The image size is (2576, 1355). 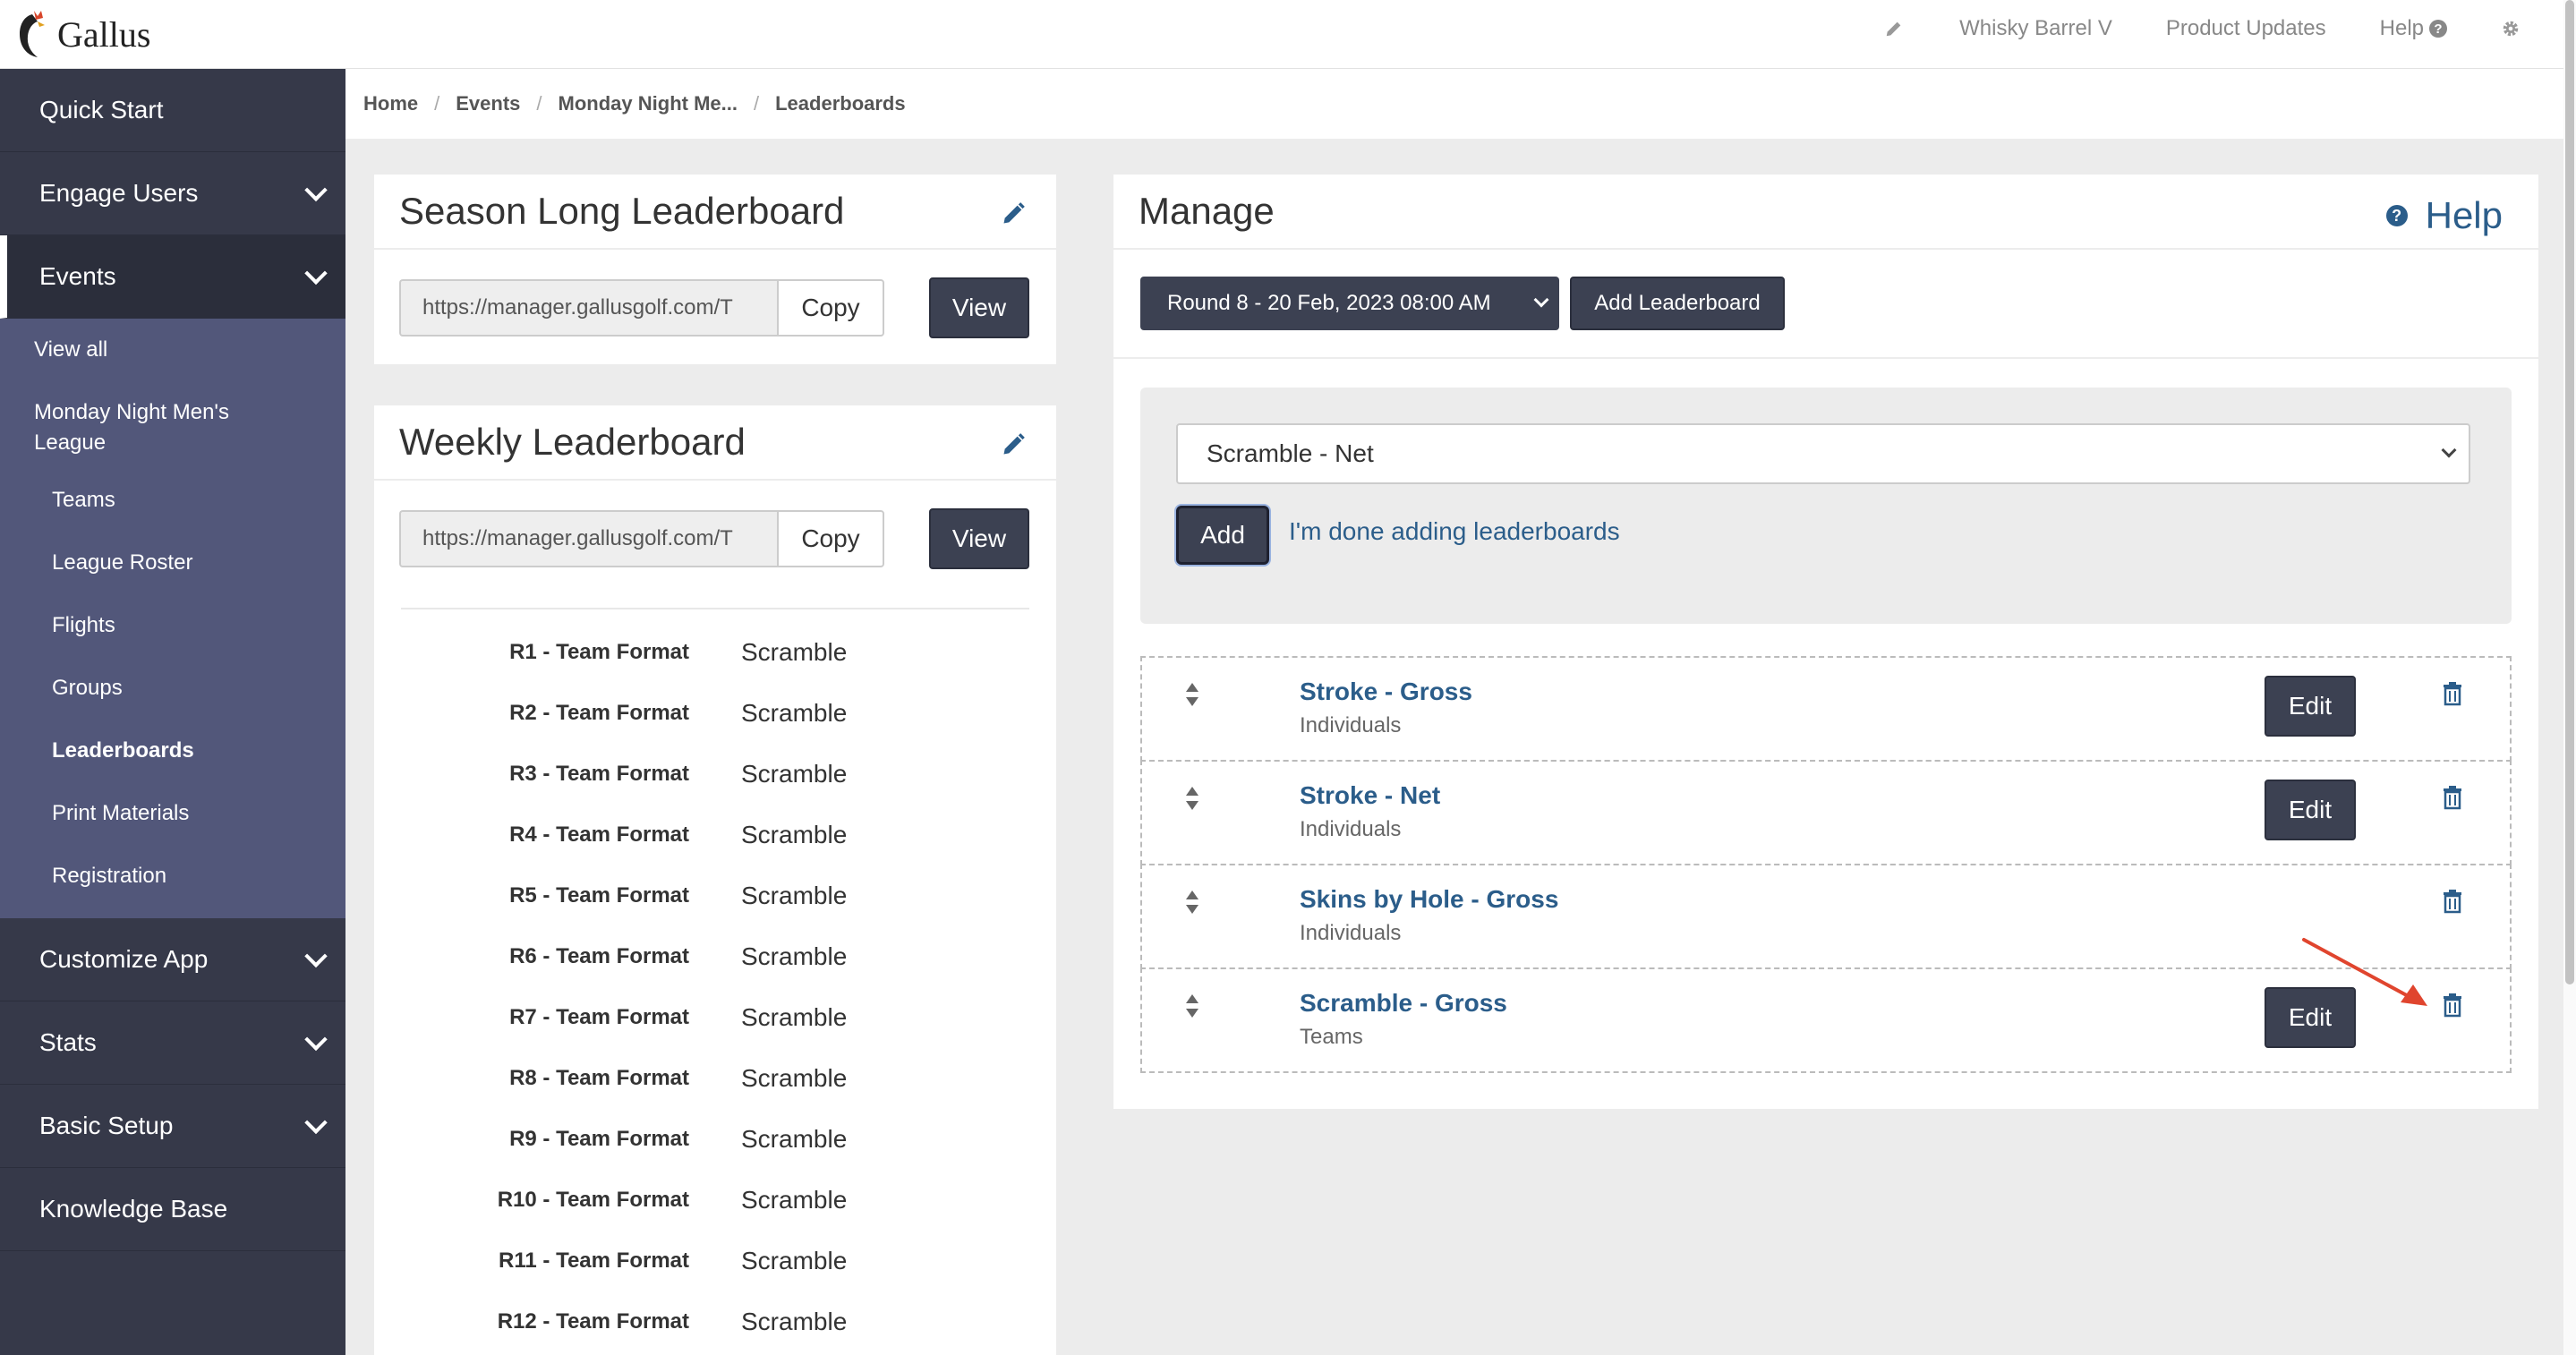 What do you see at coordinates (172, 959) in the screenshot?
I see `sidebar-item-customize-app: Customize App` at bounding box center [172, 959].